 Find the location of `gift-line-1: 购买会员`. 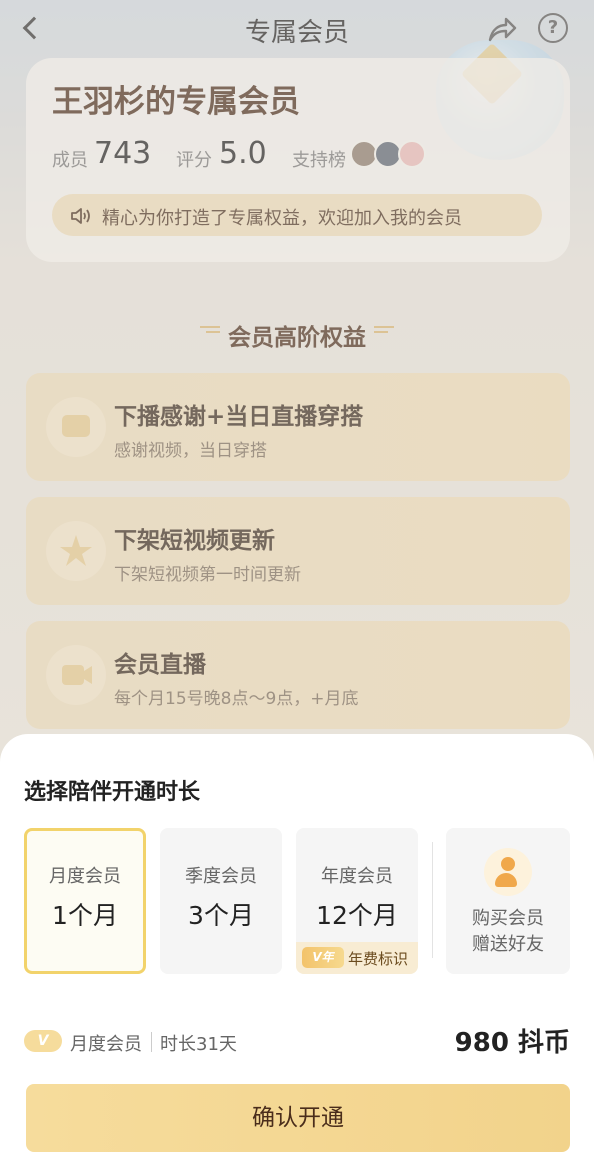

gift-line-1: 购买会员 is located at coordinates (508, 918).